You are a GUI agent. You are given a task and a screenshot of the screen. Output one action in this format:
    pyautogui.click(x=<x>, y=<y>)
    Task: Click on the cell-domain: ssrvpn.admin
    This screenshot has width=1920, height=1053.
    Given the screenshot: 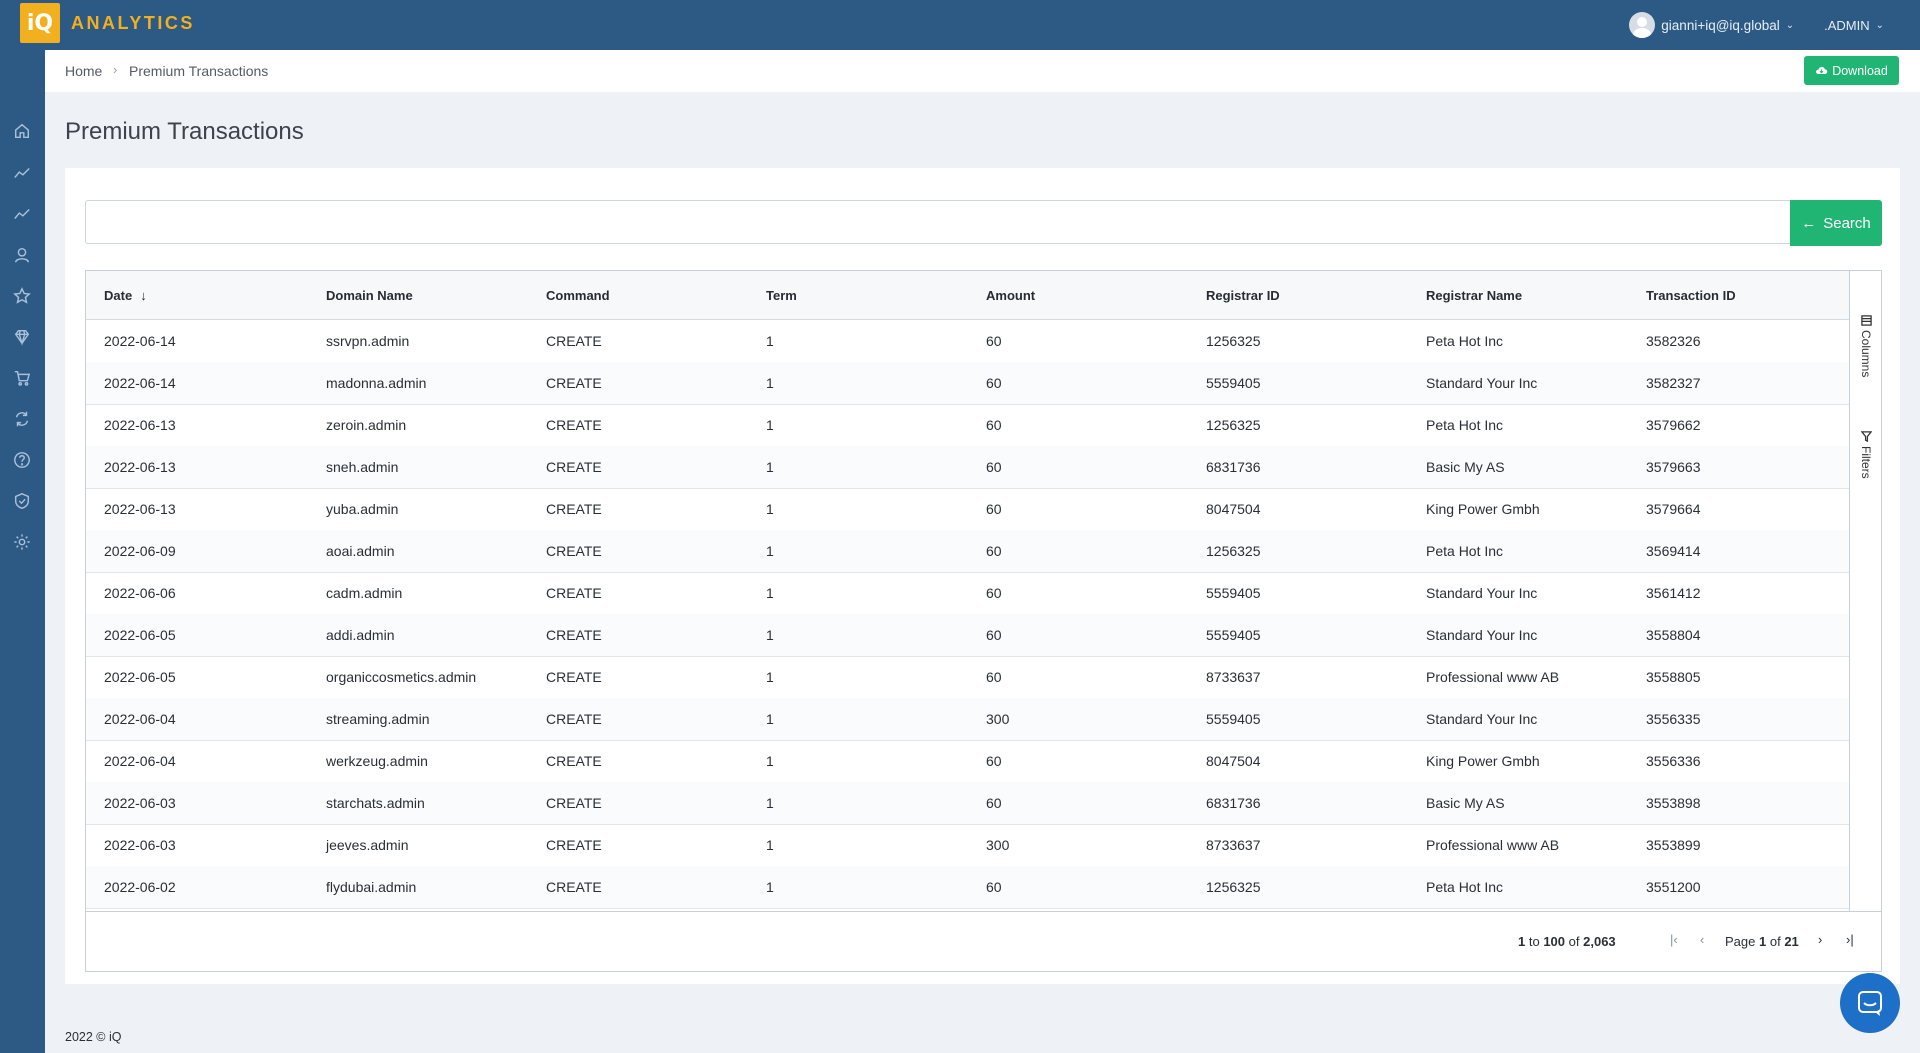 What is the action you would take?
    pyautogui.click(x=368, y=341)
    